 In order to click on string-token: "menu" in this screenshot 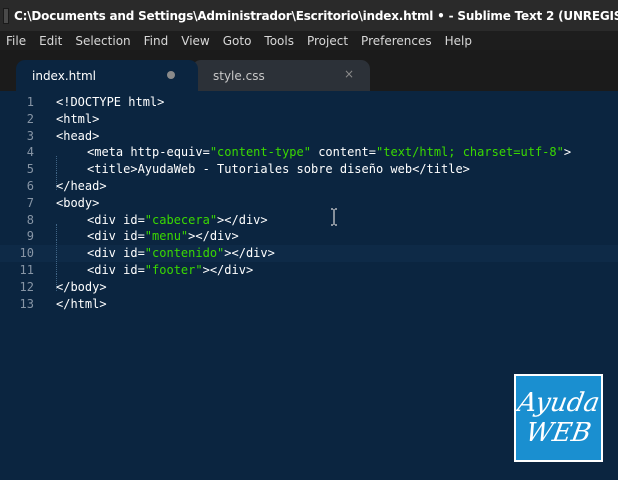, I will do `click(166, 236)`.